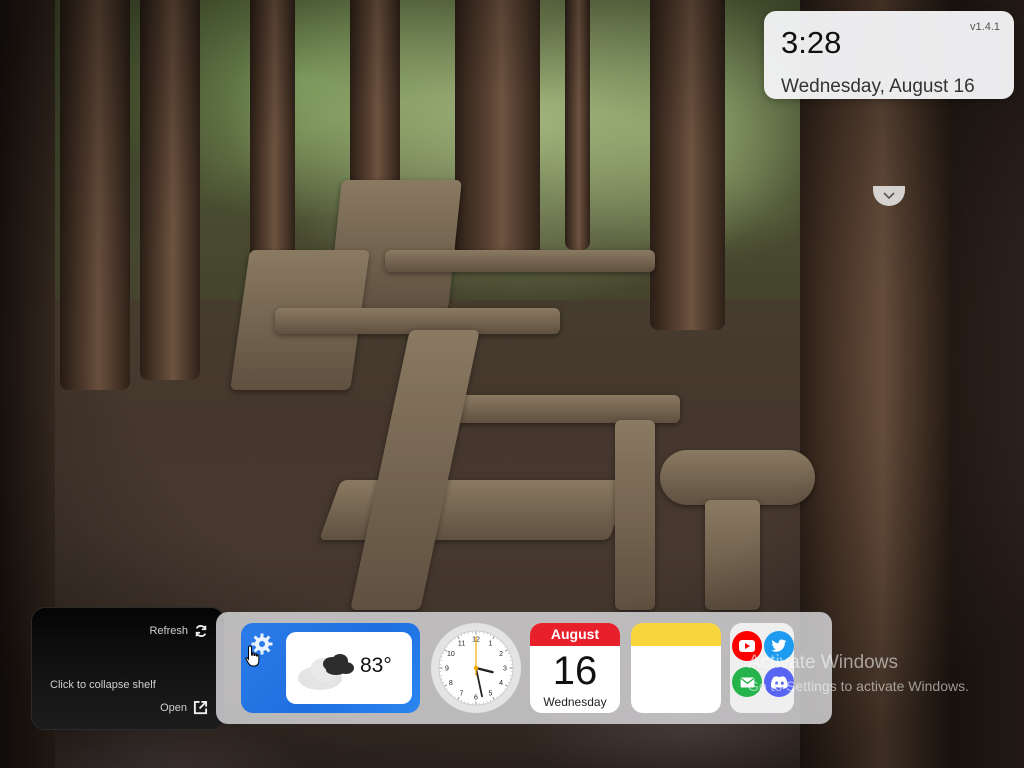 This screenshot has height=768, width=1024. Describe the element at coordinates (173, 707) in the screenshot. I see `open-label: Open` at that location.